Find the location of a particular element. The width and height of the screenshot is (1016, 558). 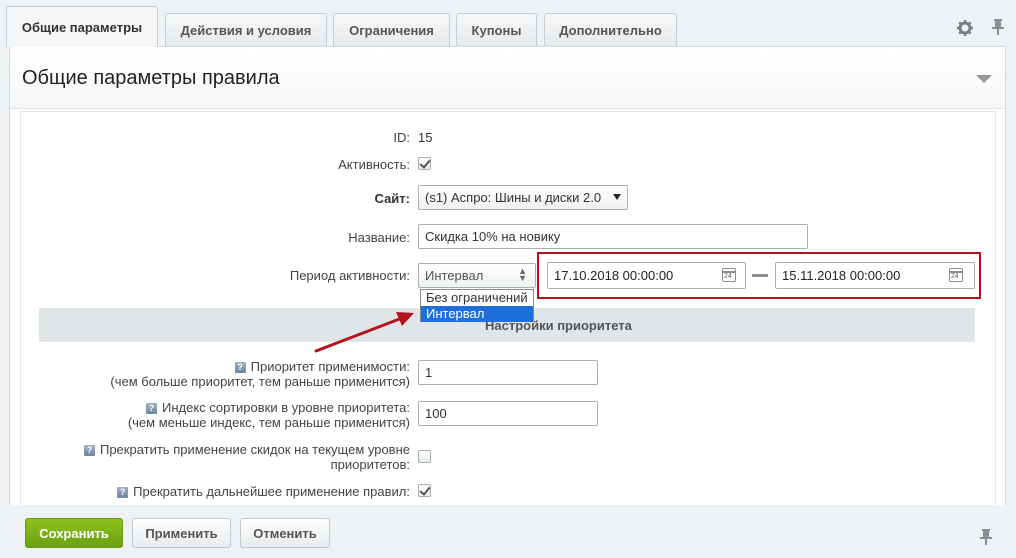

name-input: Скидка 10% на новику is located at coordinates (613, 236).